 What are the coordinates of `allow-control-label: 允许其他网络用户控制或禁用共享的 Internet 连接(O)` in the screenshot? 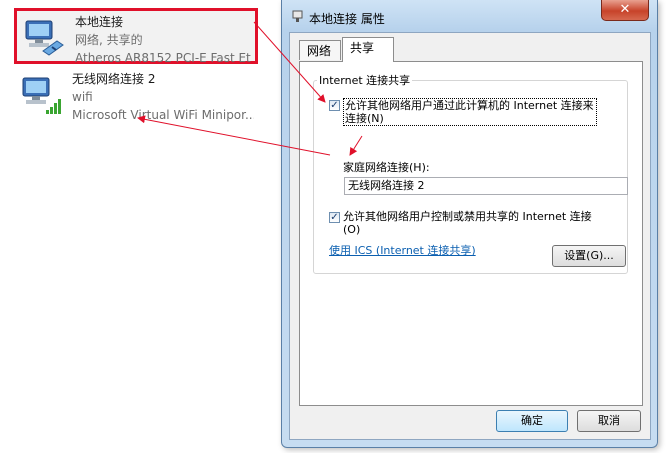 It's located at (467, 223).